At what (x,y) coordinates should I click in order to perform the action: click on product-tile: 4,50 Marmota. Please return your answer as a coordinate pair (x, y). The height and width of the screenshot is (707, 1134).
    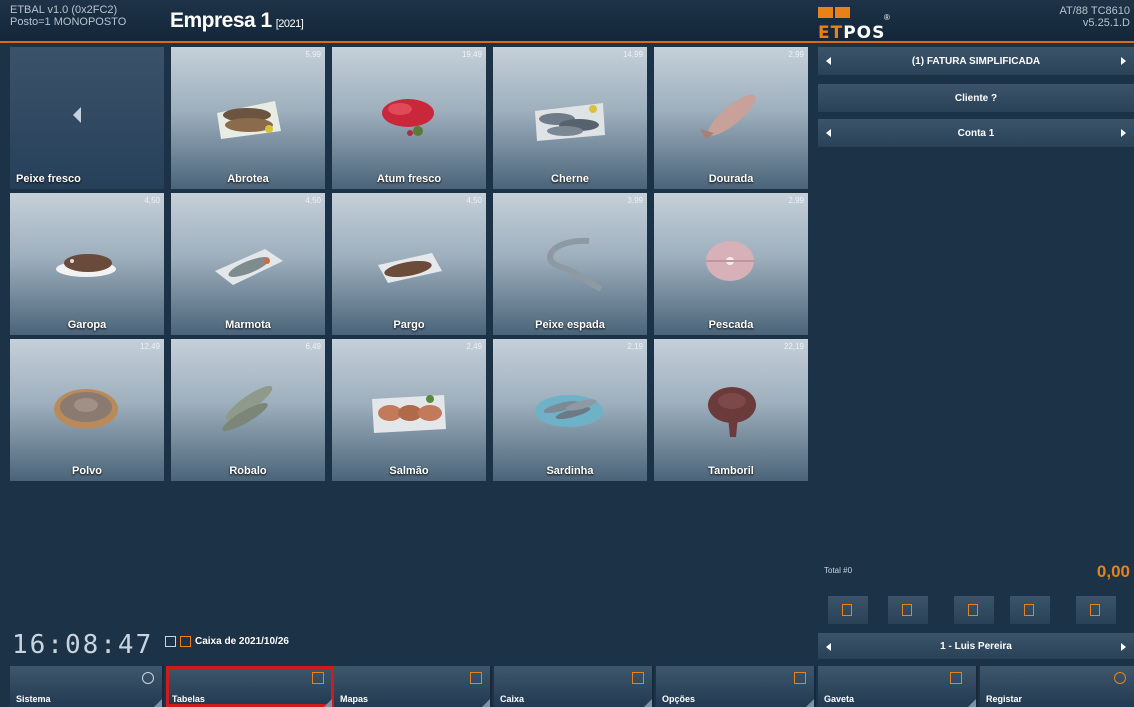
    Looking at the image, I should click on (248, 264).